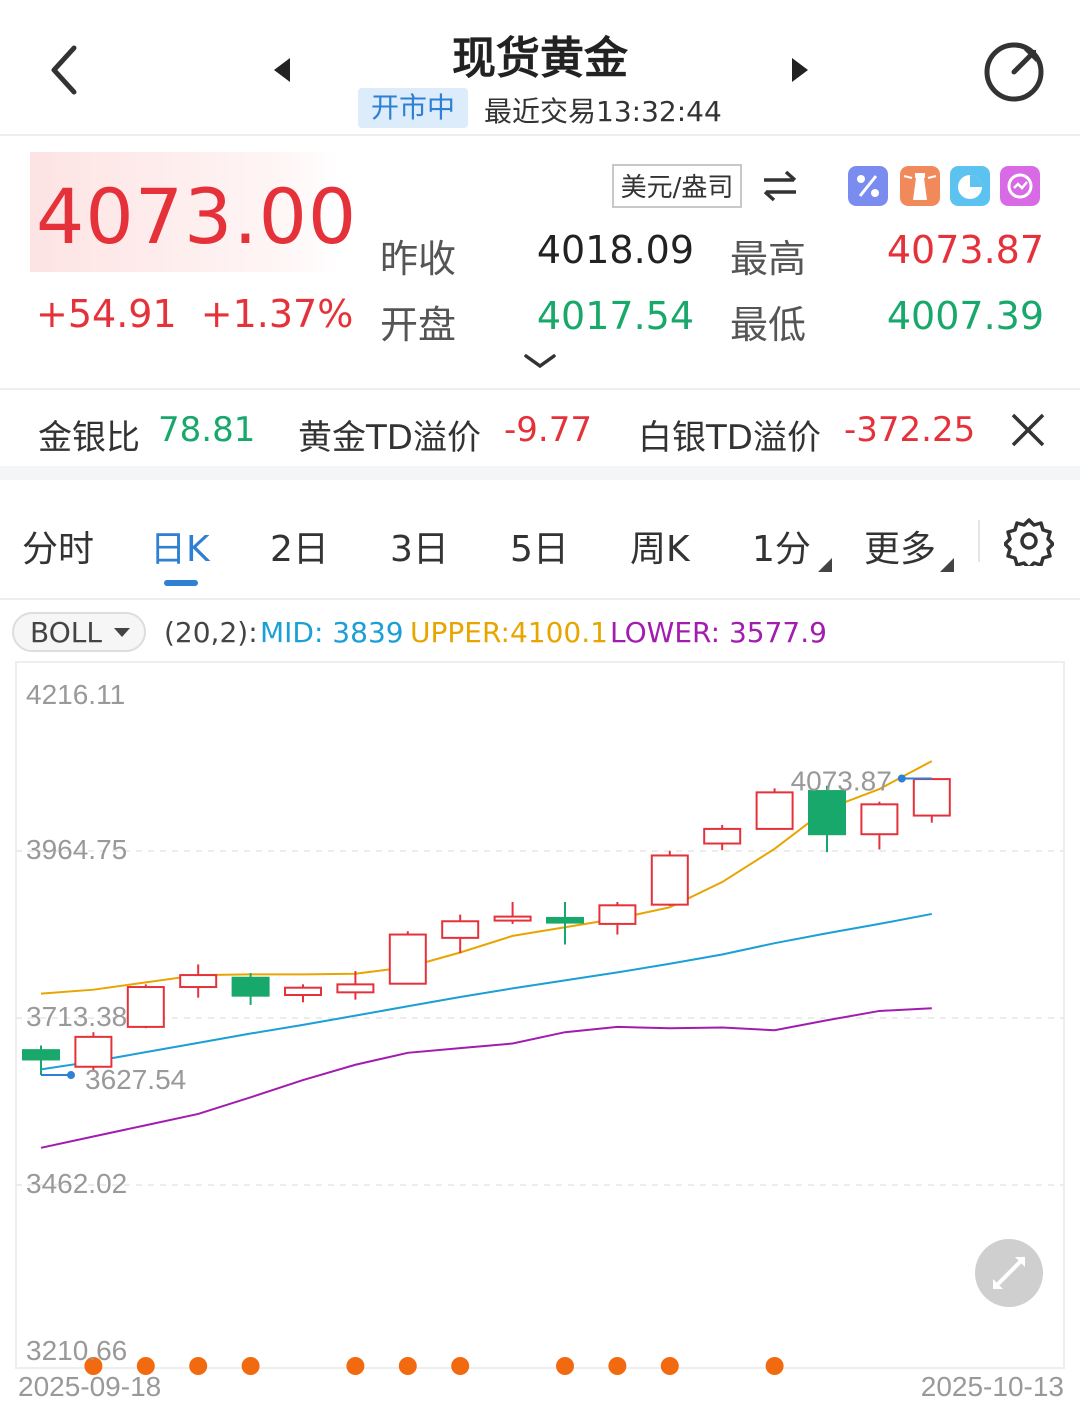 Image resolution: width=1080 pixels, height=1414 pixels. What do you see at coordinates (299, 546) in the screenshot?
I see `tab-2-day: 2日` at bounding box center [299, 546].